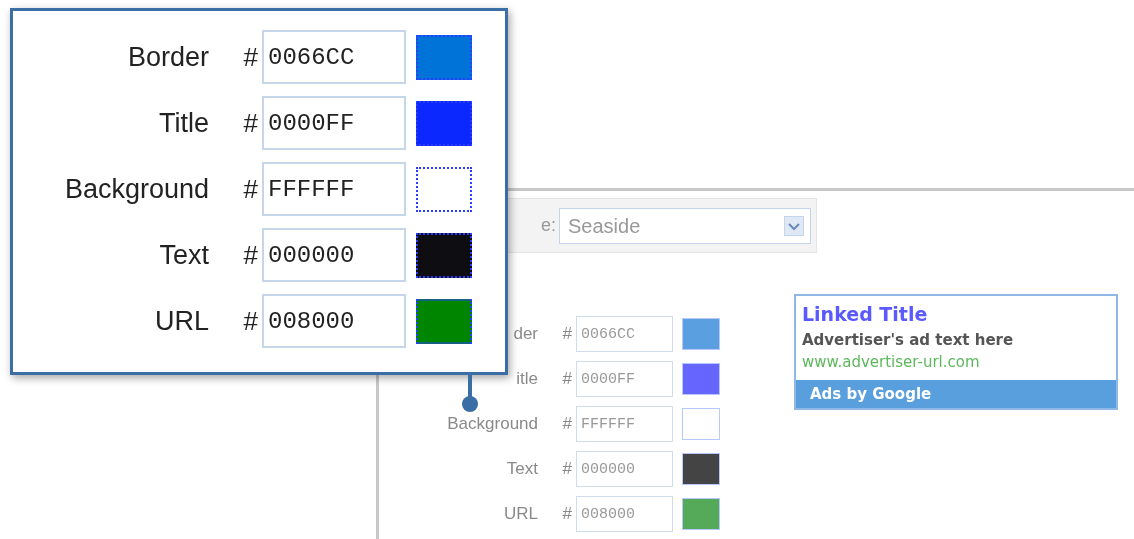 Image resolution: width=1134 pixels, height=539 pixels. Describe the element at coordinates (891, 362) in the screenshot. I see `ad-url: www.advertiser-url.com` at that location.